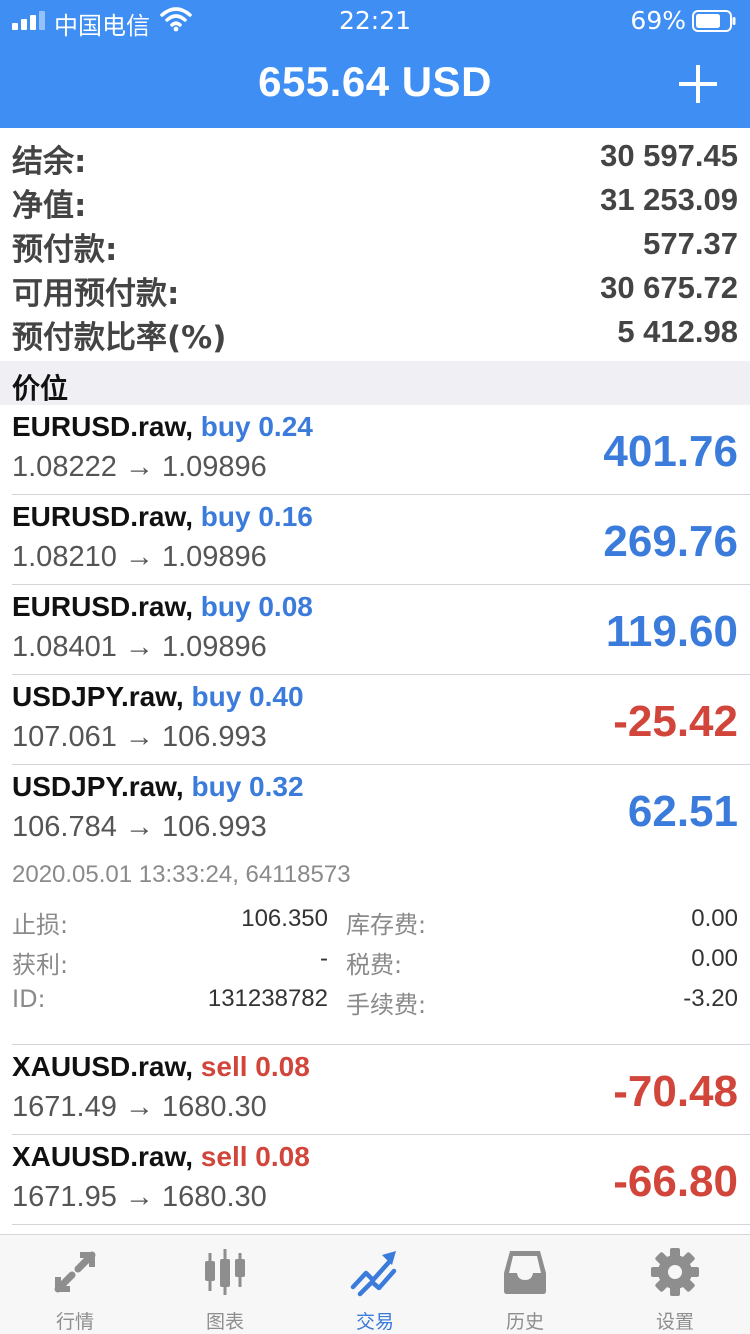 This screenshot has width=750, height=1334. I want to click on position-side: buy 0.40, so click(247, 696).